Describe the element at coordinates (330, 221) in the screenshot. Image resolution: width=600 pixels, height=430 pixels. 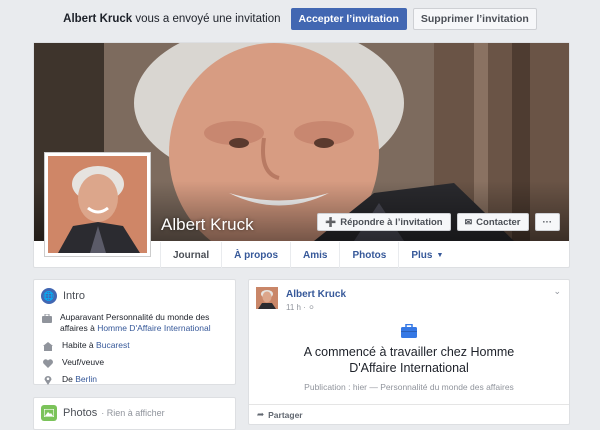
I see `add-friend-icon: ➕` at that location.